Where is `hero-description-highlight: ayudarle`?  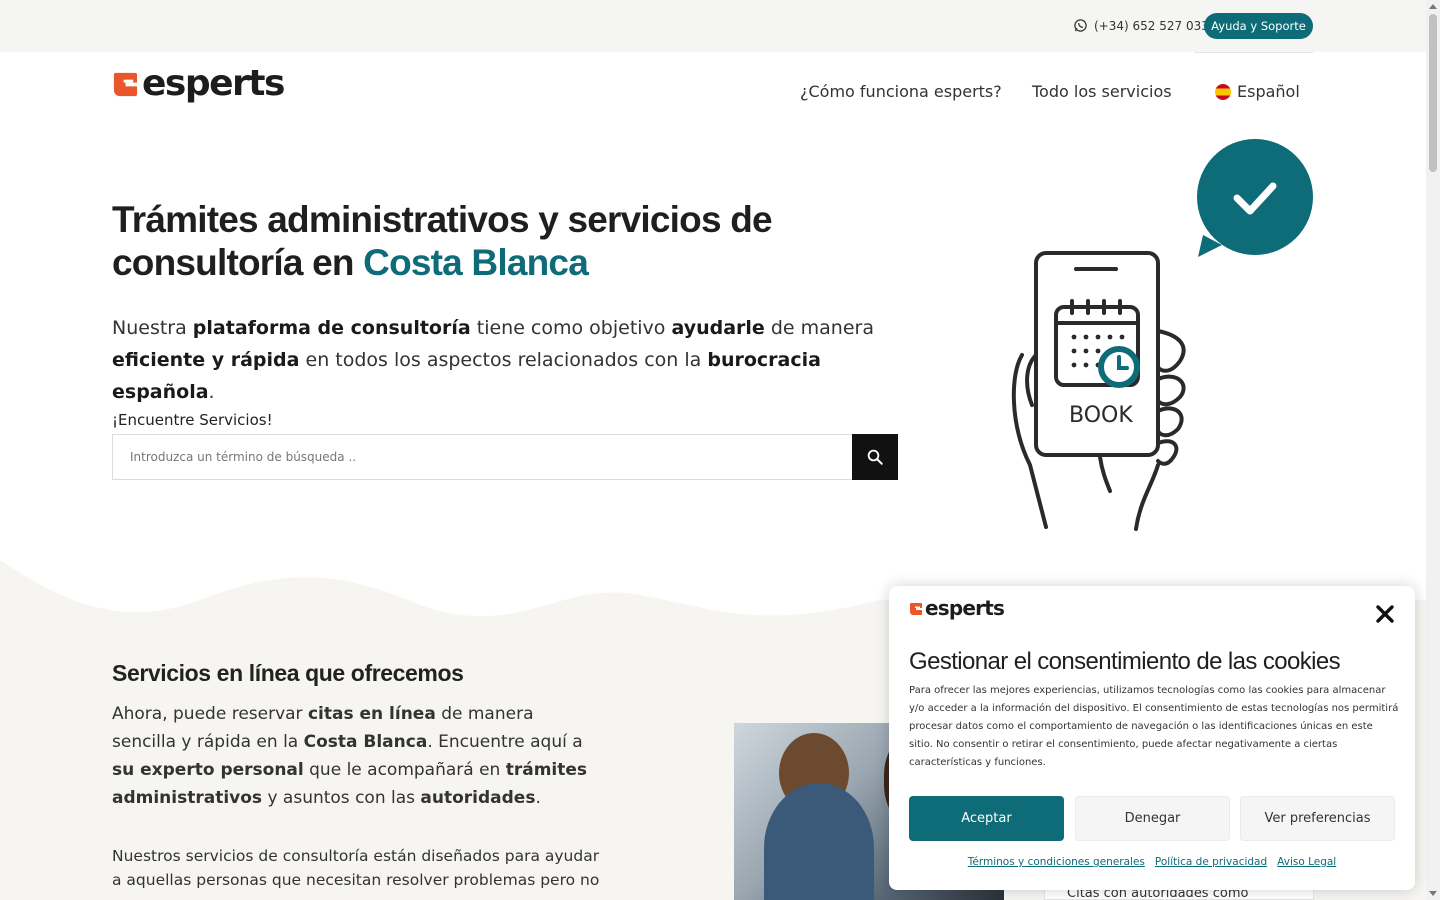
hero-description-highlight: ayudarle is located at coordinates (718, 328).